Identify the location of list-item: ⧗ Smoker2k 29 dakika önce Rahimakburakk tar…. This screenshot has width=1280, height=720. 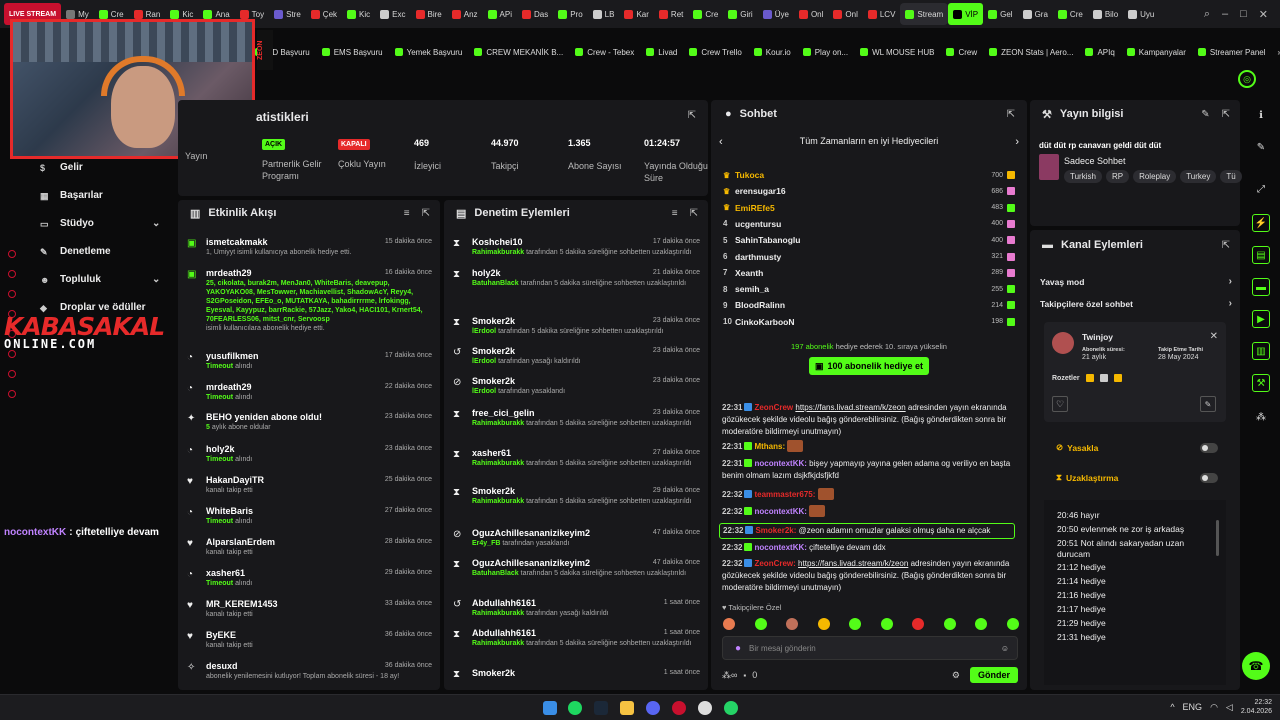
(576, 496).